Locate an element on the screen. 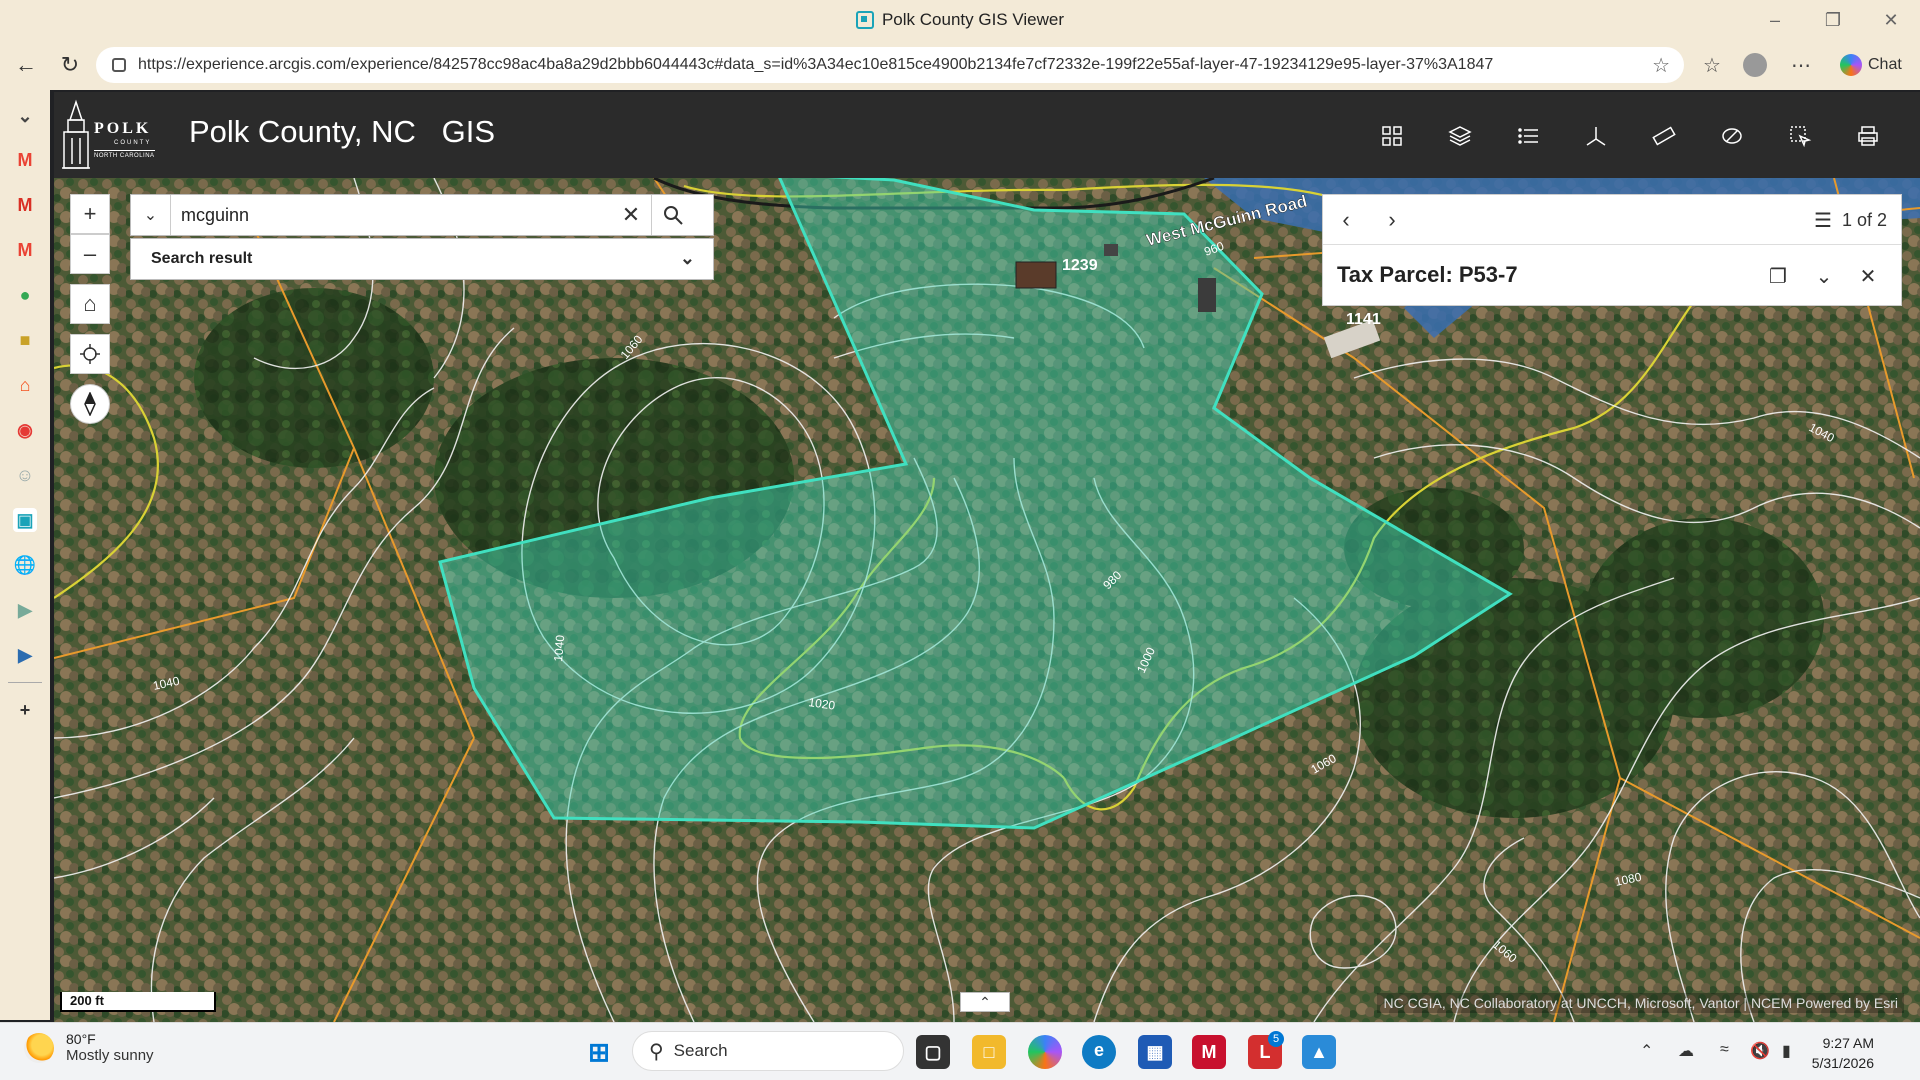  dock-popup-button: ❐ is located at coordinates (1778, 276).